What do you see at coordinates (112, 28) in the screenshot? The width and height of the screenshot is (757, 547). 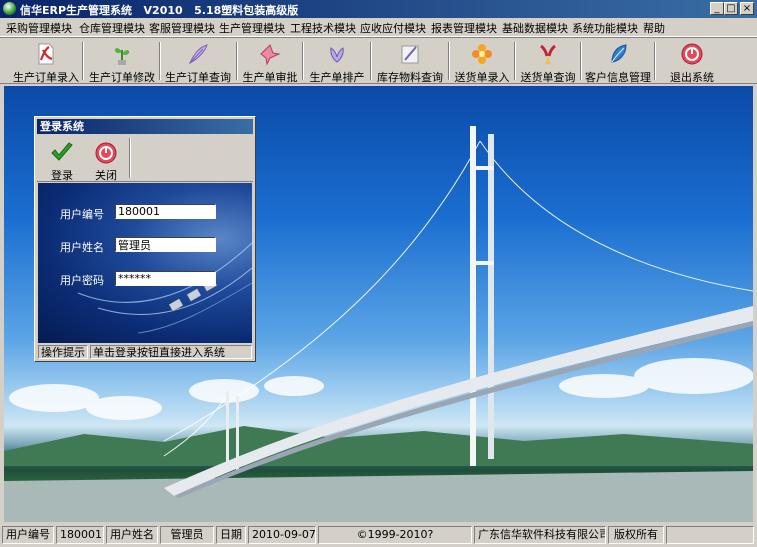 I see `menu-warehouse: 仓库管理模块` at bounding box center [112, 28].